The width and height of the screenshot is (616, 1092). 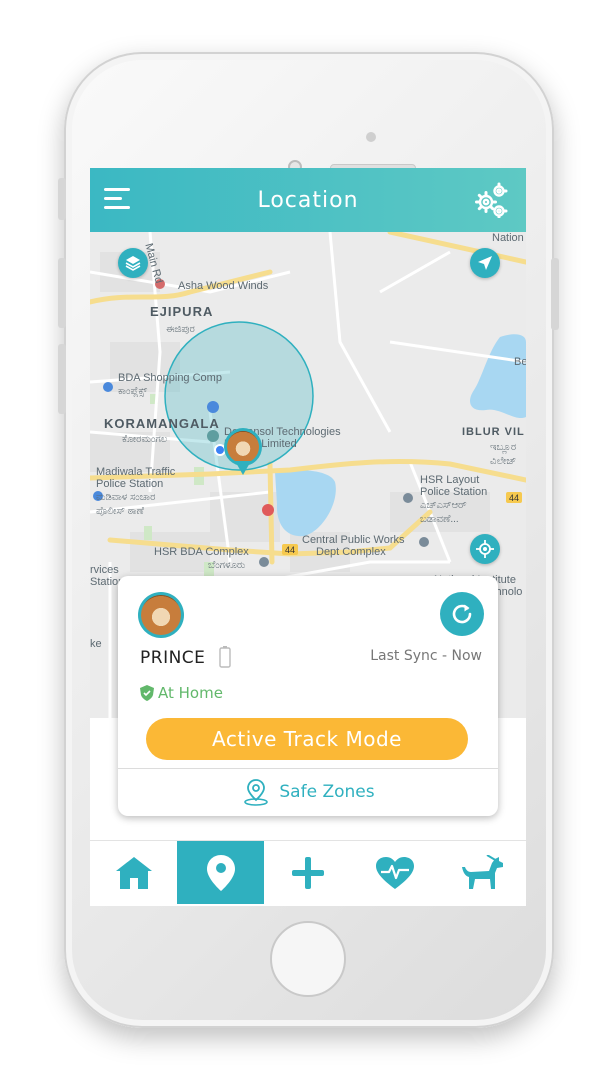 I want to click on status-text: At Home, so click(x=190, y=693).